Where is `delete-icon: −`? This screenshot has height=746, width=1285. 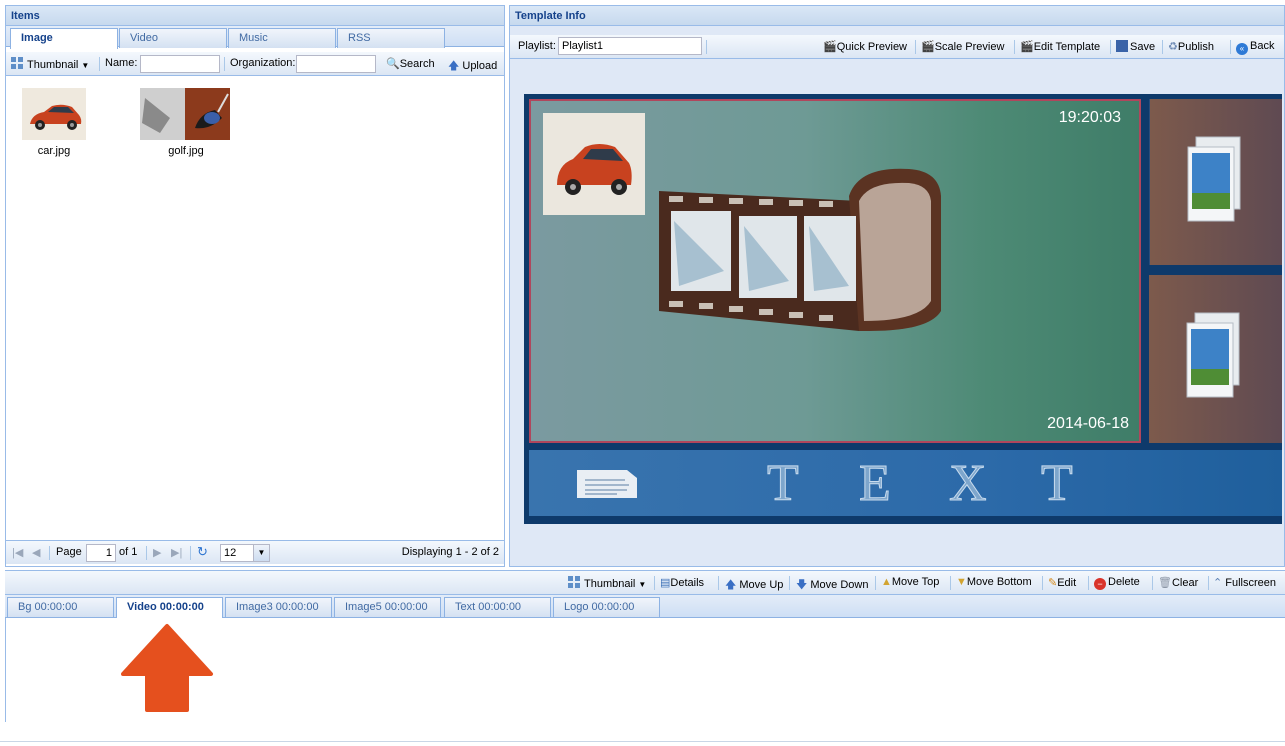
delete-icon: − is located at coordinates (1100, 584).